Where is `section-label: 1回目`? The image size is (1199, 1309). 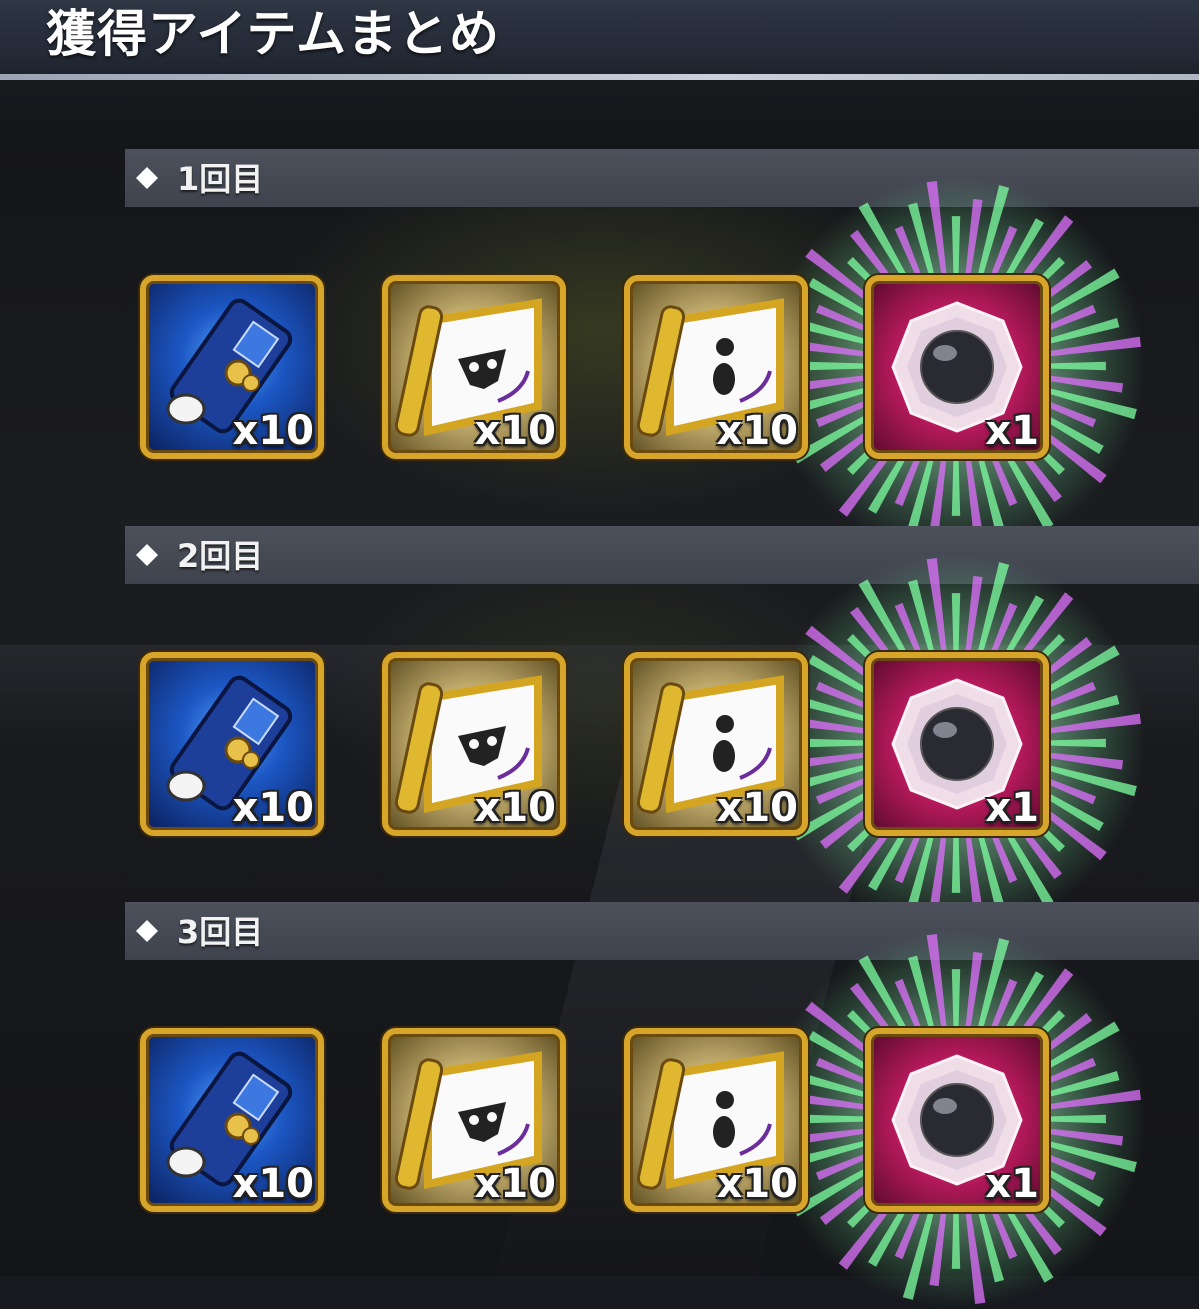
section-label: 1回目 is located at coordinates (220, 179).